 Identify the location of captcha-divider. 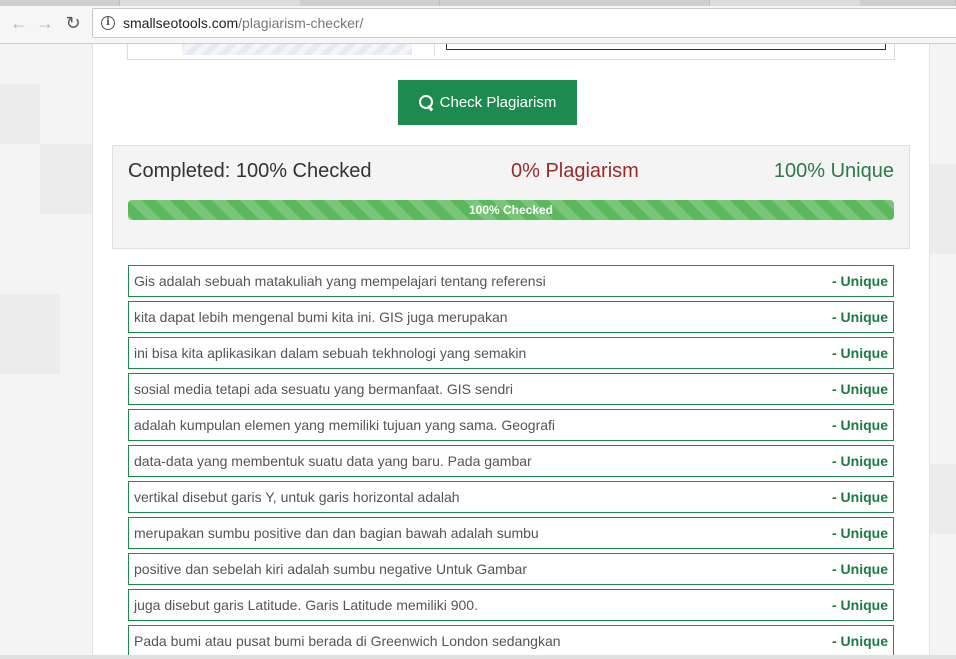
(434, 50).